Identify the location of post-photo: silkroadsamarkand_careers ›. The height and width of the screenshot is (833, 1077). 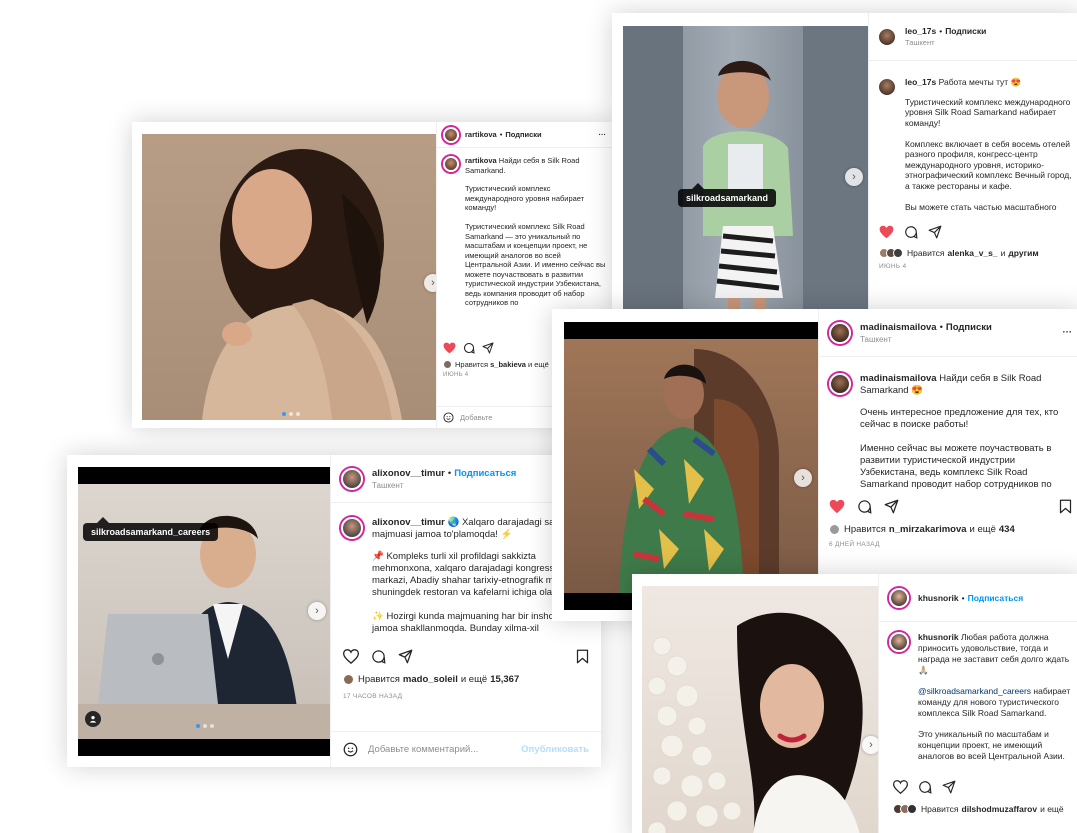
(204, 611).